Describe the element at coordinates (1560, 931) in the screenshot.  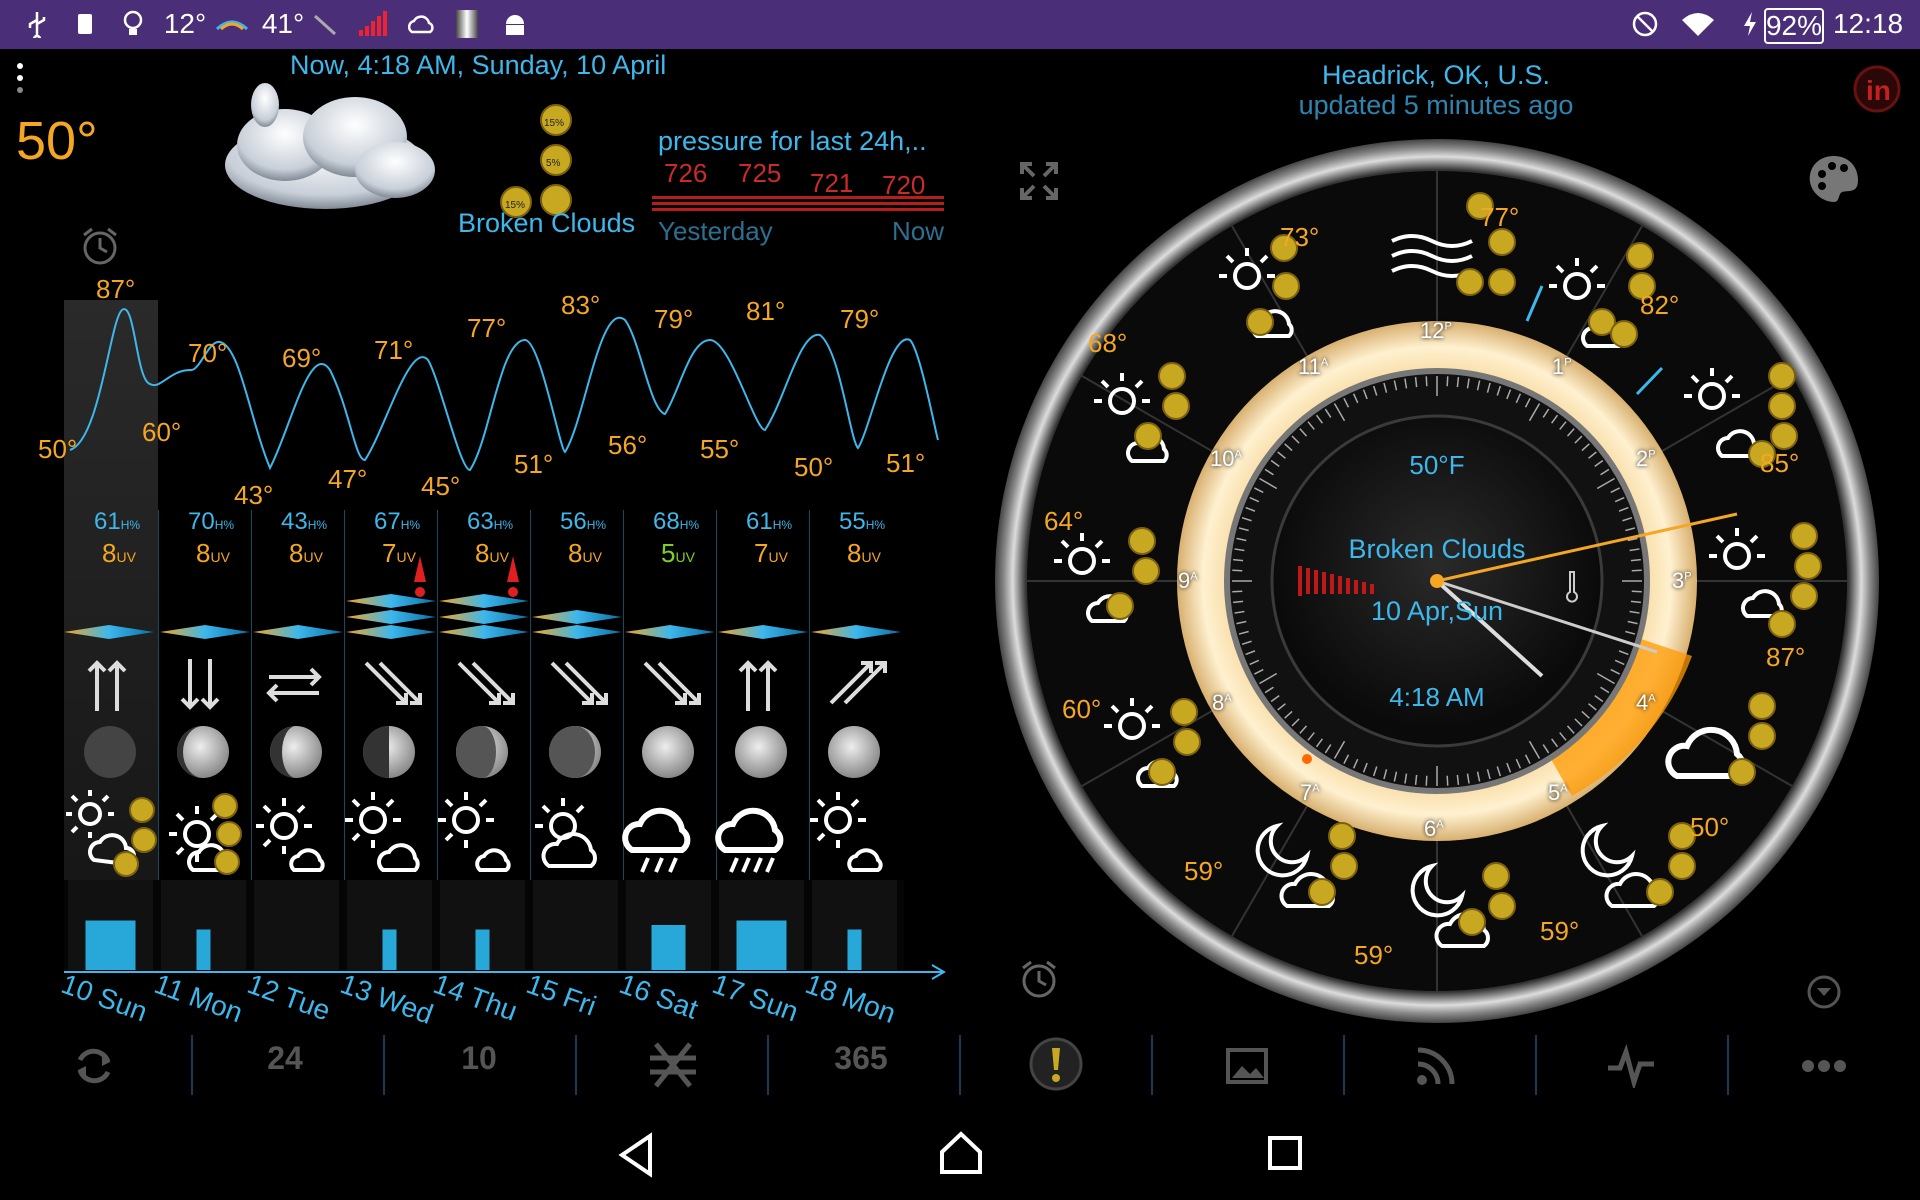
I see `ring-temp-5: 59°` at that location.